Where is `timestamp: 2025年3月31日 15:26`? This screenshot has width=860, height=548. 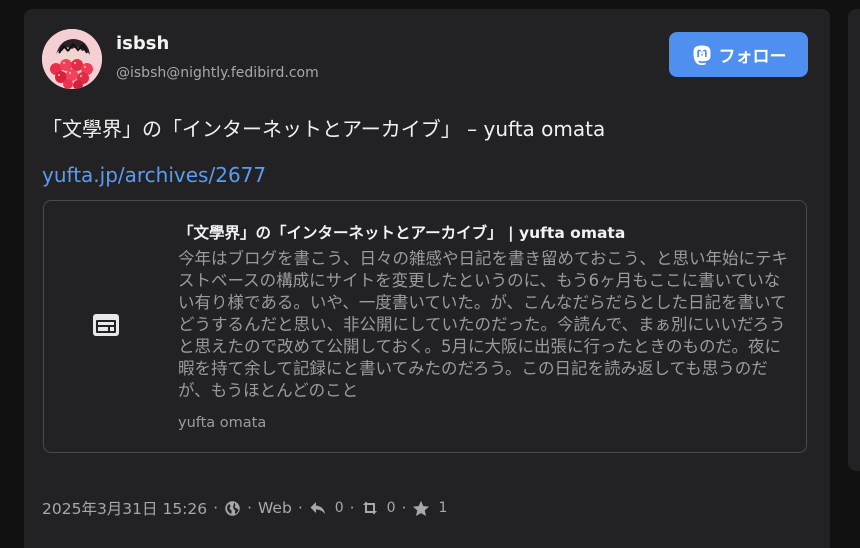 timestamp: 2025年3月31日 15:26 is located at coordinates (124, 508).